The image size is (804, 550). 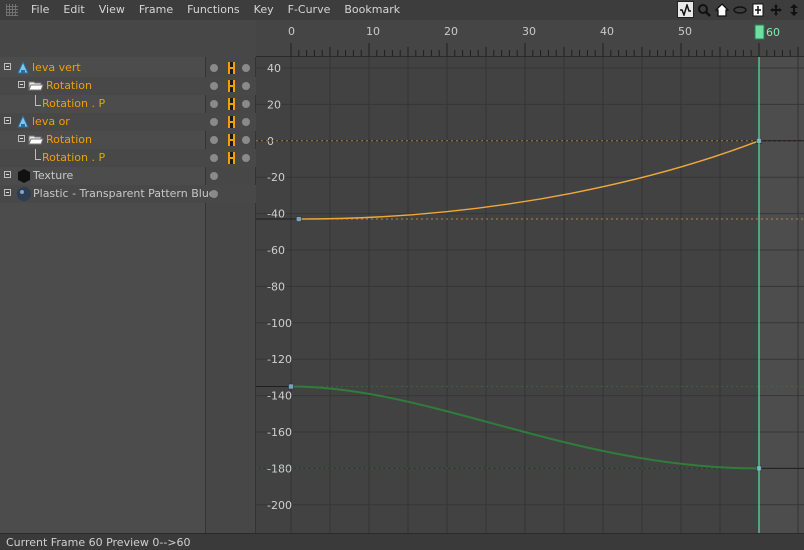 What do you see at coordinates (685, 9) in the screenshot?
I see `fcurve-icon` at bounding box center [685, 9].